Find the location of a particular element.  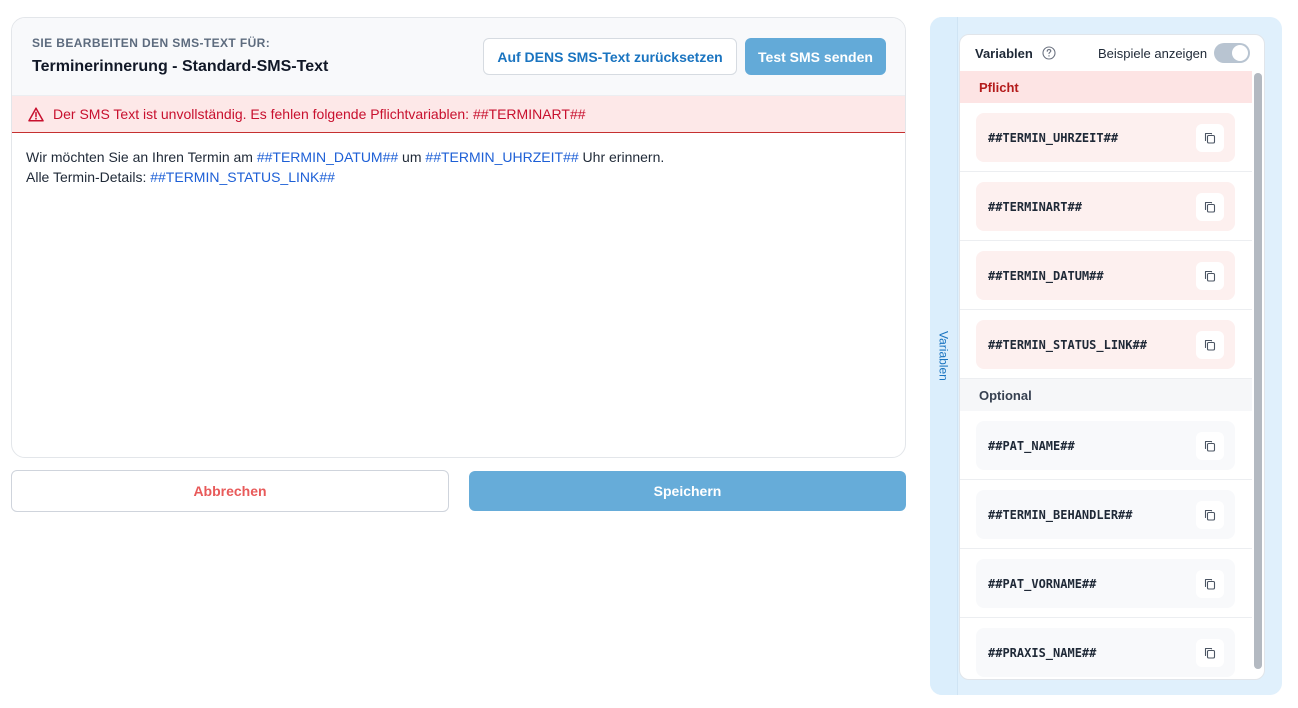

sms-text-segment: Uhr erinnern. is located at coordinates (621, 157).